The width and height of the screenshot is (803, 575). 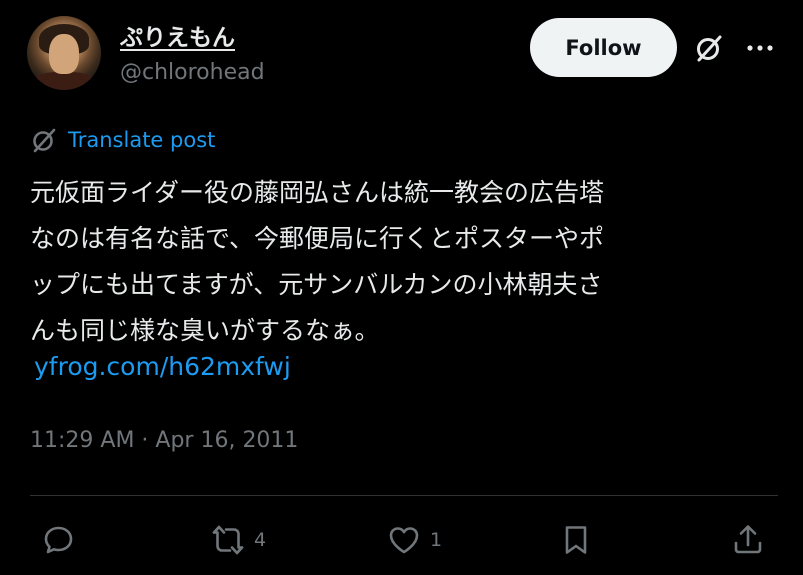 What do you see at coordinates (162, 366) in the screenshot?
I see `post-link: yfrog.com/h62mxfwj` at bounding box center [162, 366].